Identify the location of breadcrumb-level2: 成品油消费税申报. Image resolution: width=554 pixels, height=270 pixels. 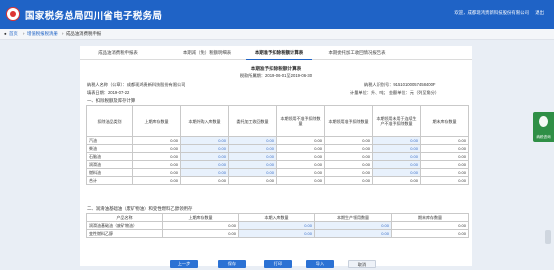
(84, 33).